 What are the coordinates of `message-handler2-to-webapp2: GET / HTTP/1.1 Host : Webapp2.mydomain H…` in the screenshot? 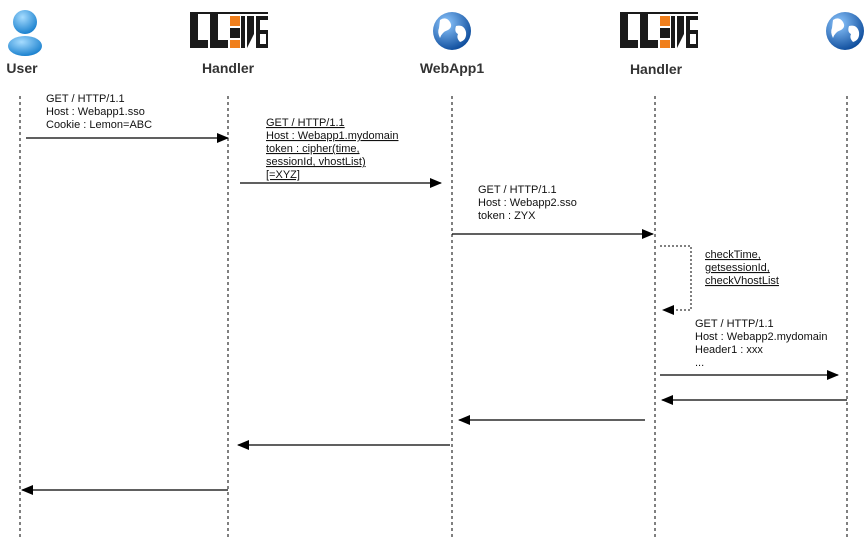 It's located at (749, 349).